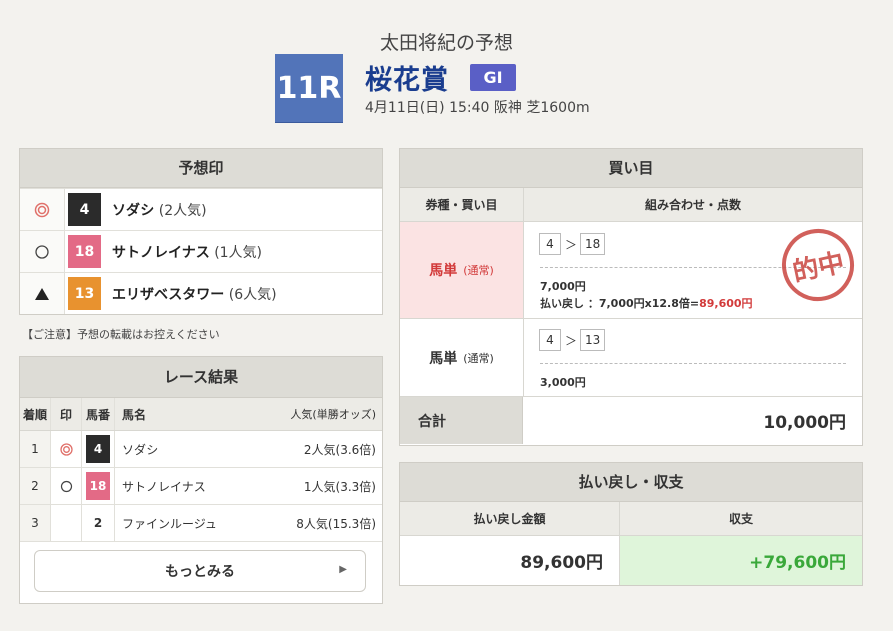  I want to click on bet-amount: 3,000円, so click(563, 382).